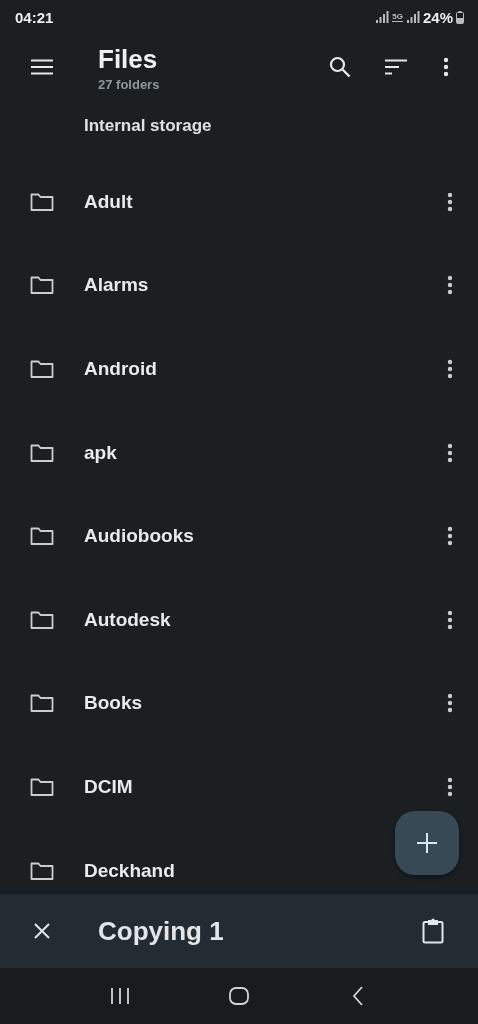  Describe the element at coordinates (396, 67) in the screenshot. I see `sort-icon` at that location.